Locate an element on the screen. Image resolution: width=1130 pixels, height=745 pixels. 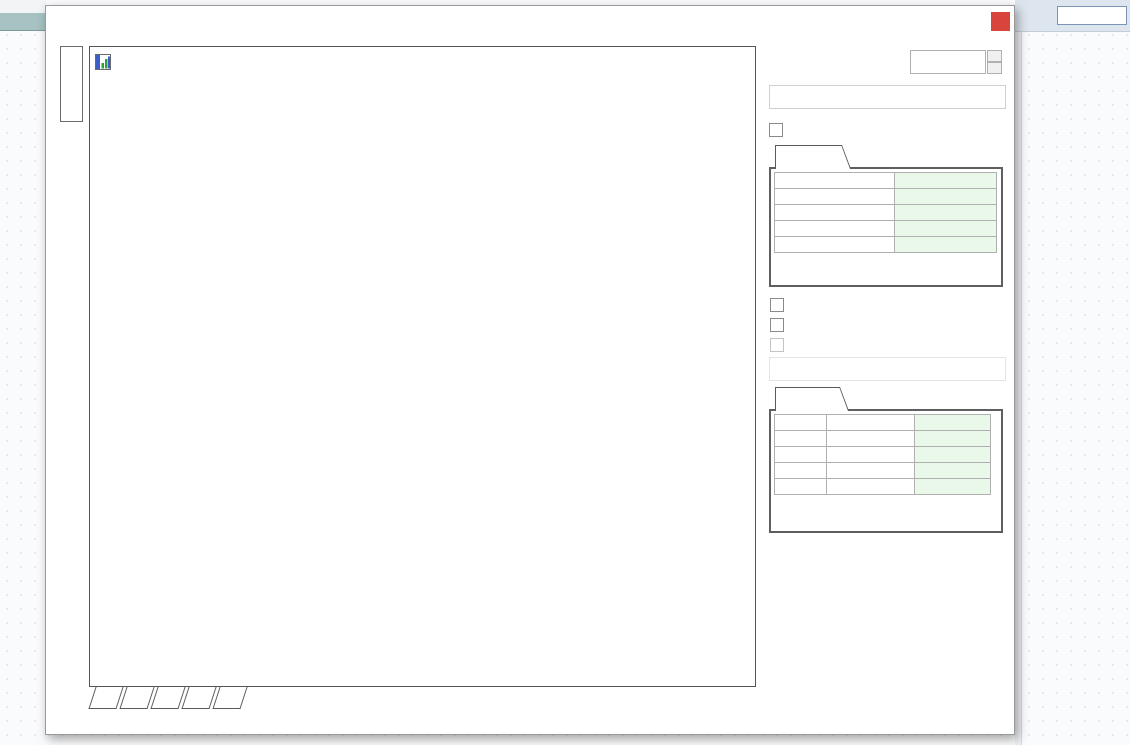
show-eye-diagram-row is located at coordinates (779, 129).